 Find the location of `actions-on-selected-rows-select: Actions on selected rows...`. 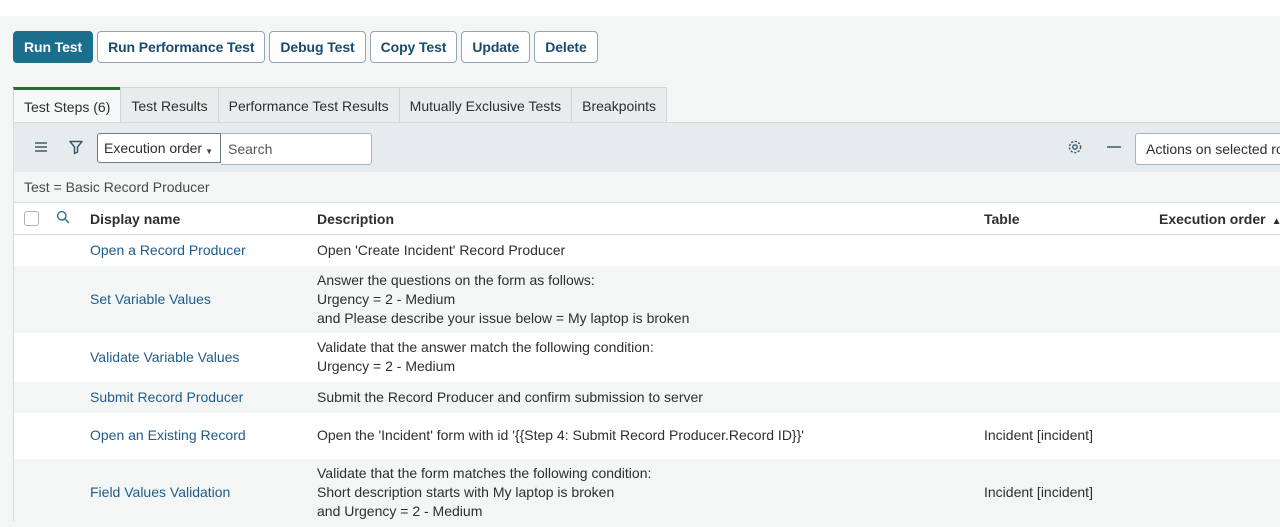

actions-on-selected-rows-select: Actions on selected rows... is located at coordinates (1207, 149).